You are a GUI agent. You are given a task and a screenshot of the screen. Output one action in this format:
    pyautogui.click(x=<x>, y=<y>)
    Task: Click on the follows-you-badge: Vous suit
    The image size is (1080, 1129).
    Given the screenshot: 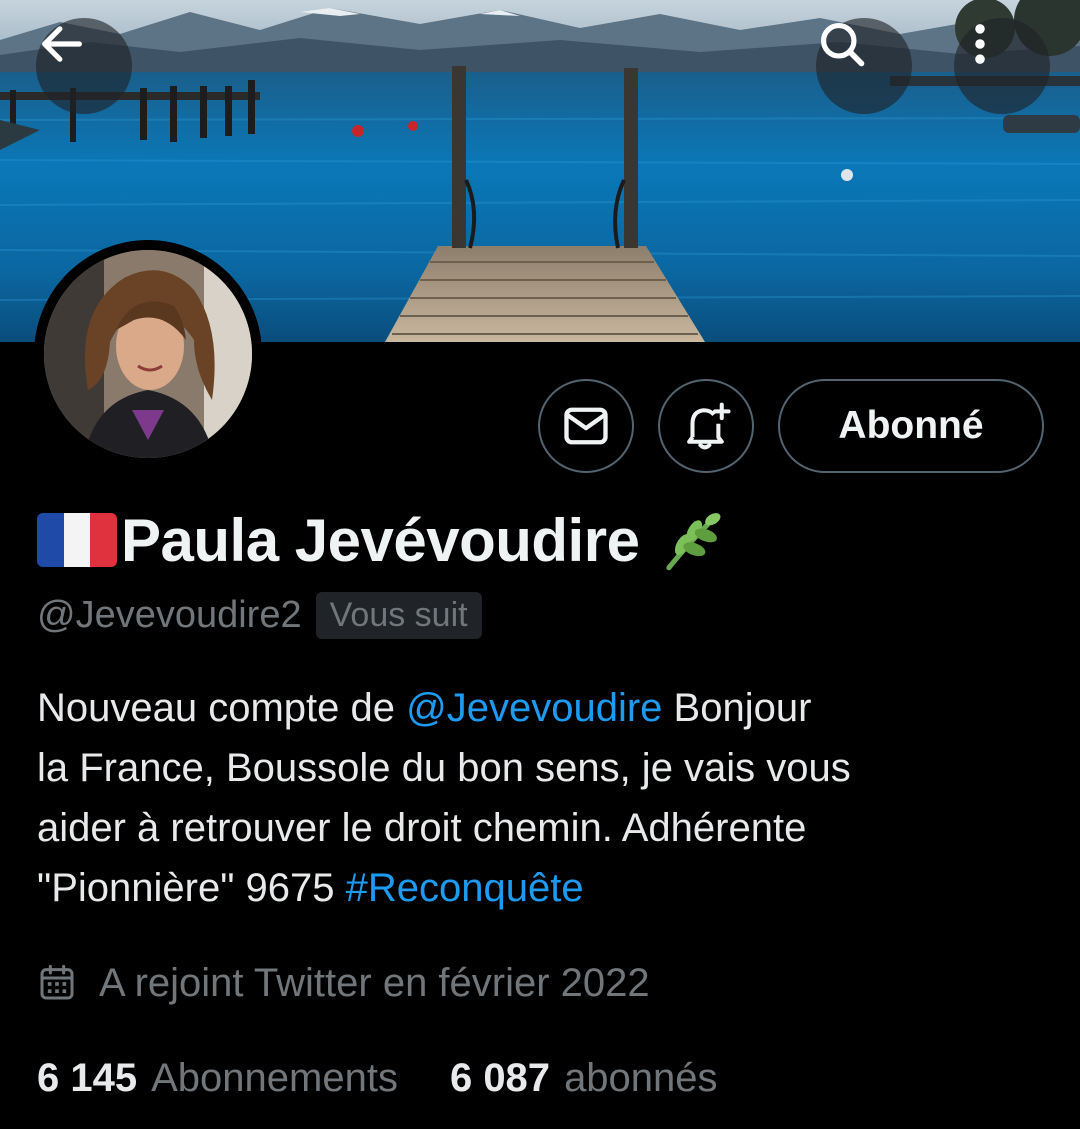 What is the action you would take?
    pyautogui.click(x=398, y=615)
    